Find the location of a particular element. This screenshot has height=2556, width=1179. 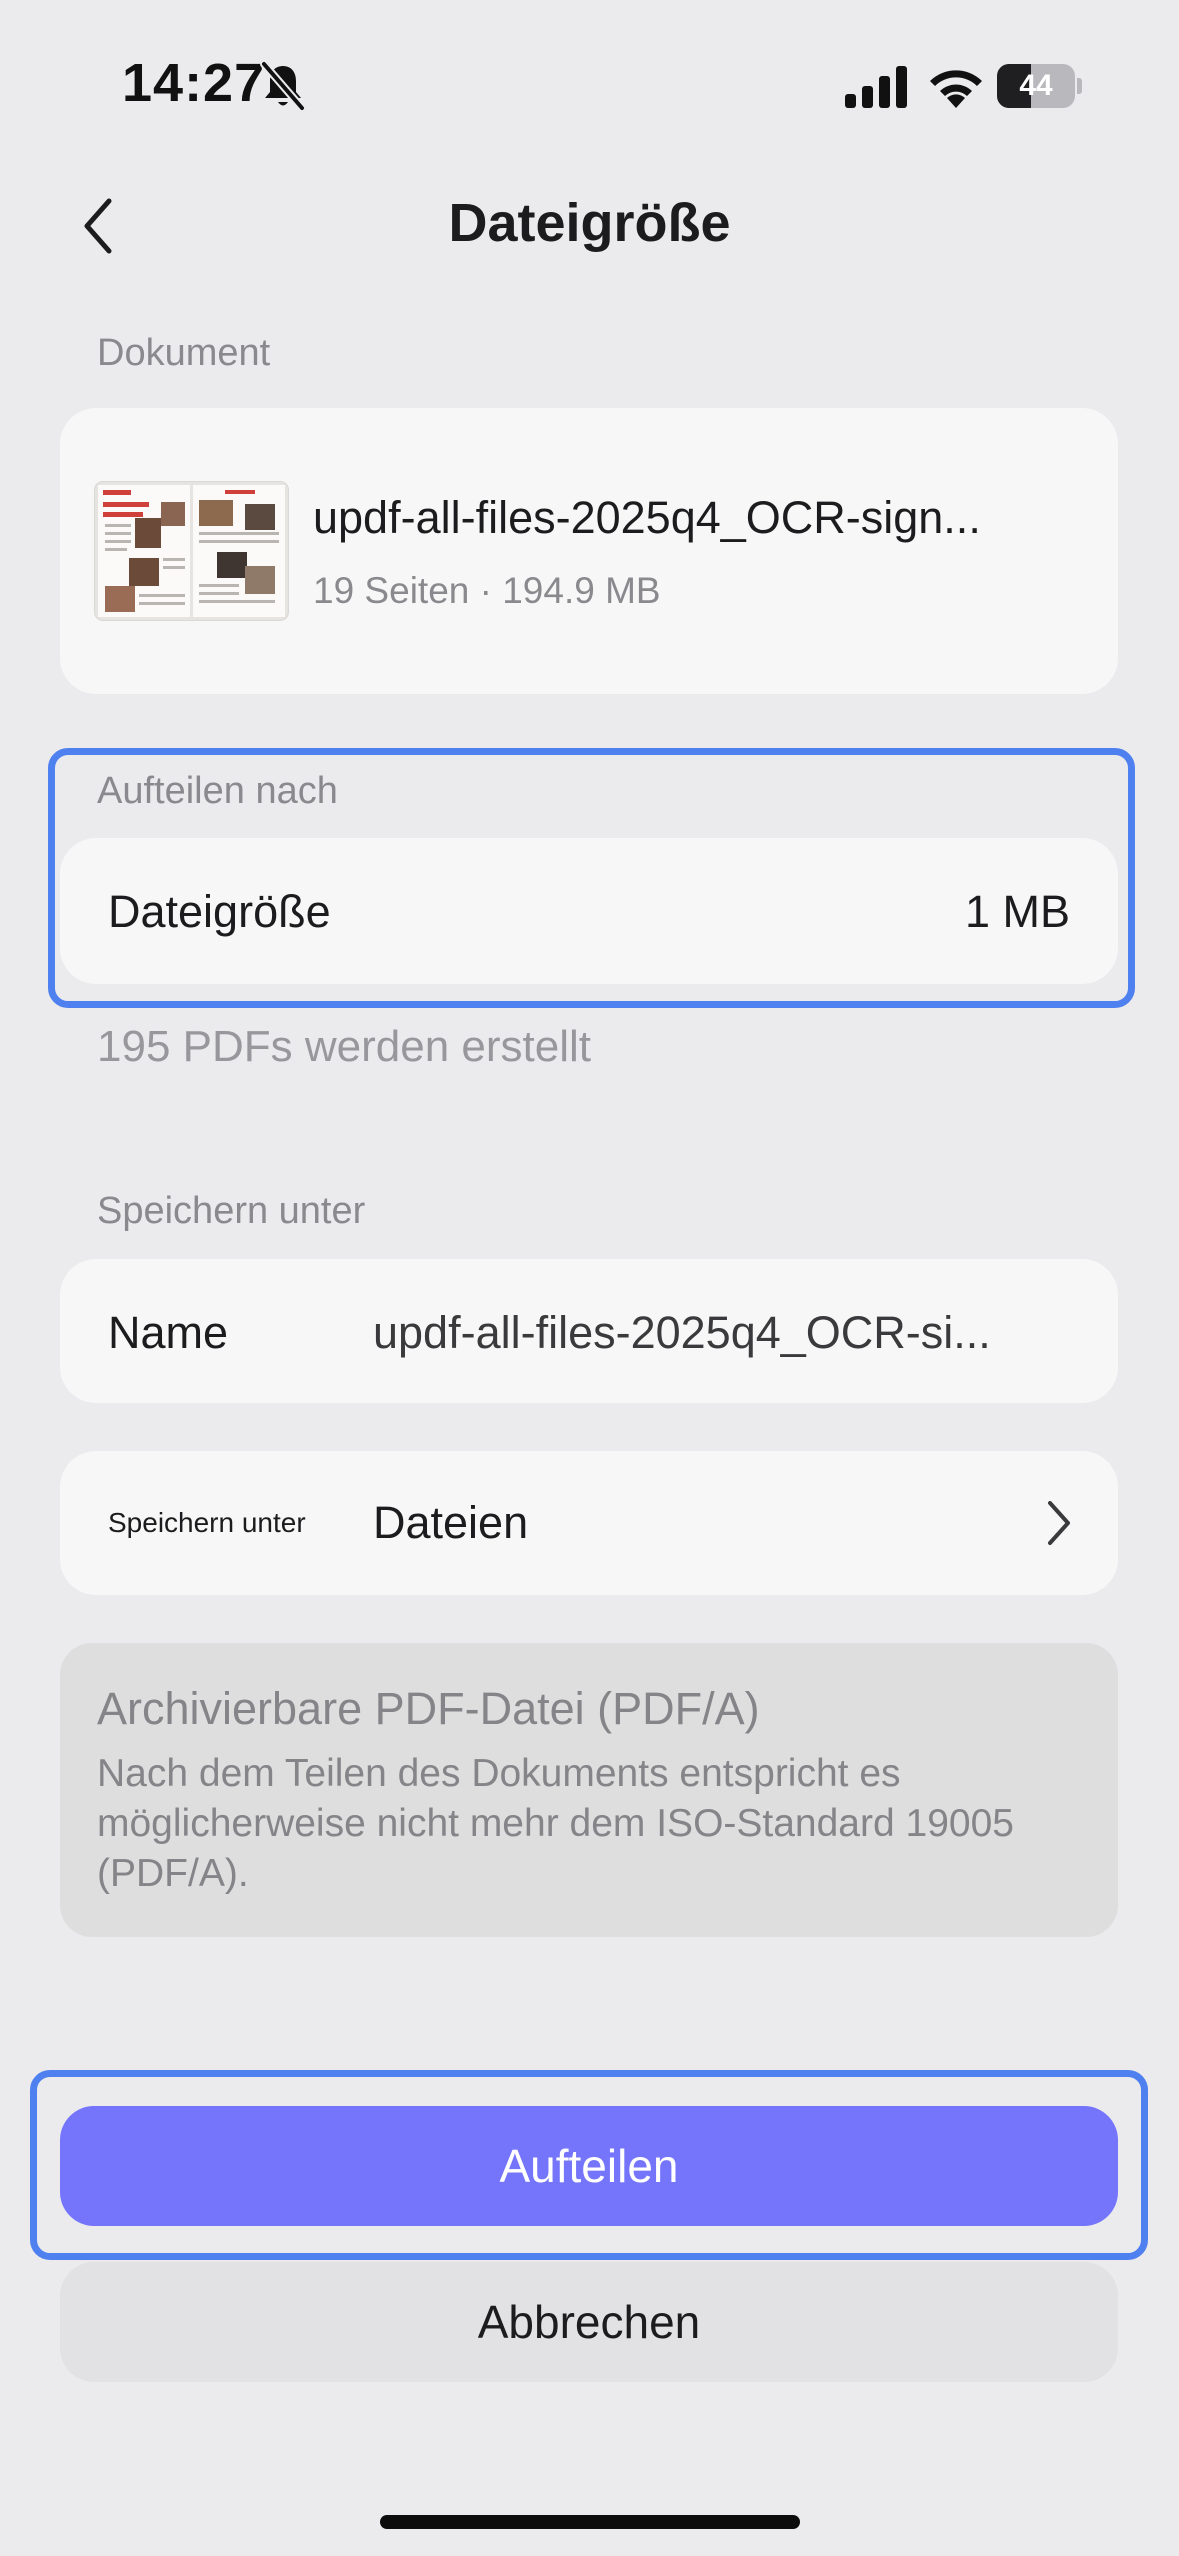

split-by-section-label: Aufteilen nach is located at coordinates (217, 791).